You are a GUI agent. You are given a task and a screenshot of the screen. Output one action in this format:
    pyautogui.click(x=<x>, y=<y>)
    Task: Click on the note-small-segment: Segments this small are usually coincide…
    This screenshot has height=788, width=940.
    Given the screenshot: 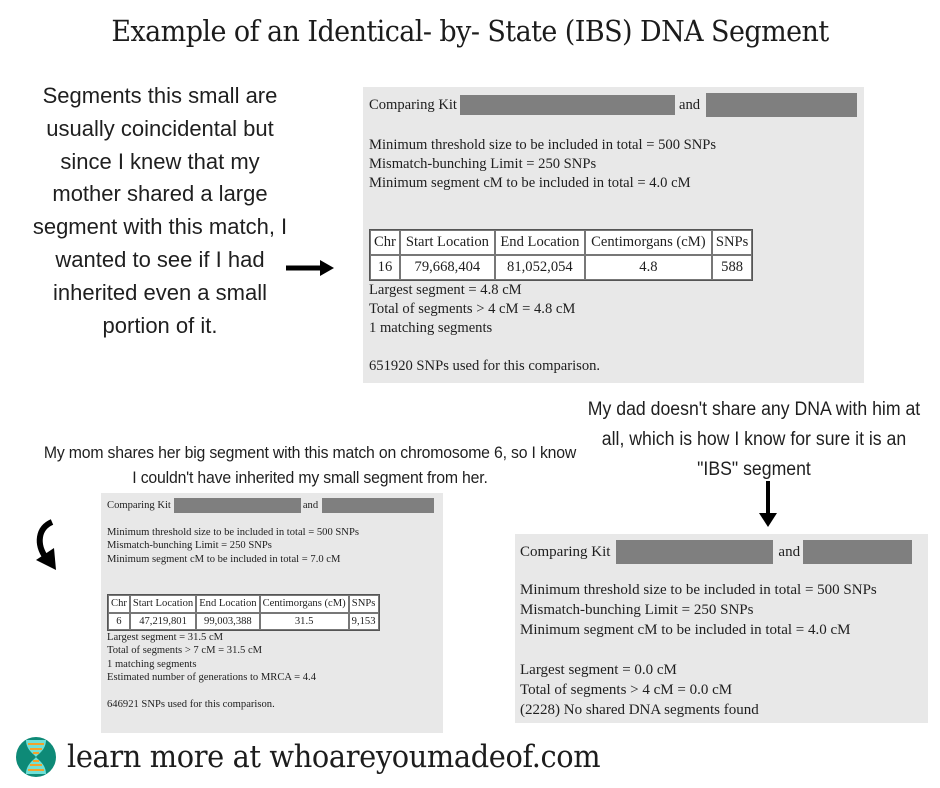 What is the action you would take?
    pyautogui.click(x=160, y=210)
    